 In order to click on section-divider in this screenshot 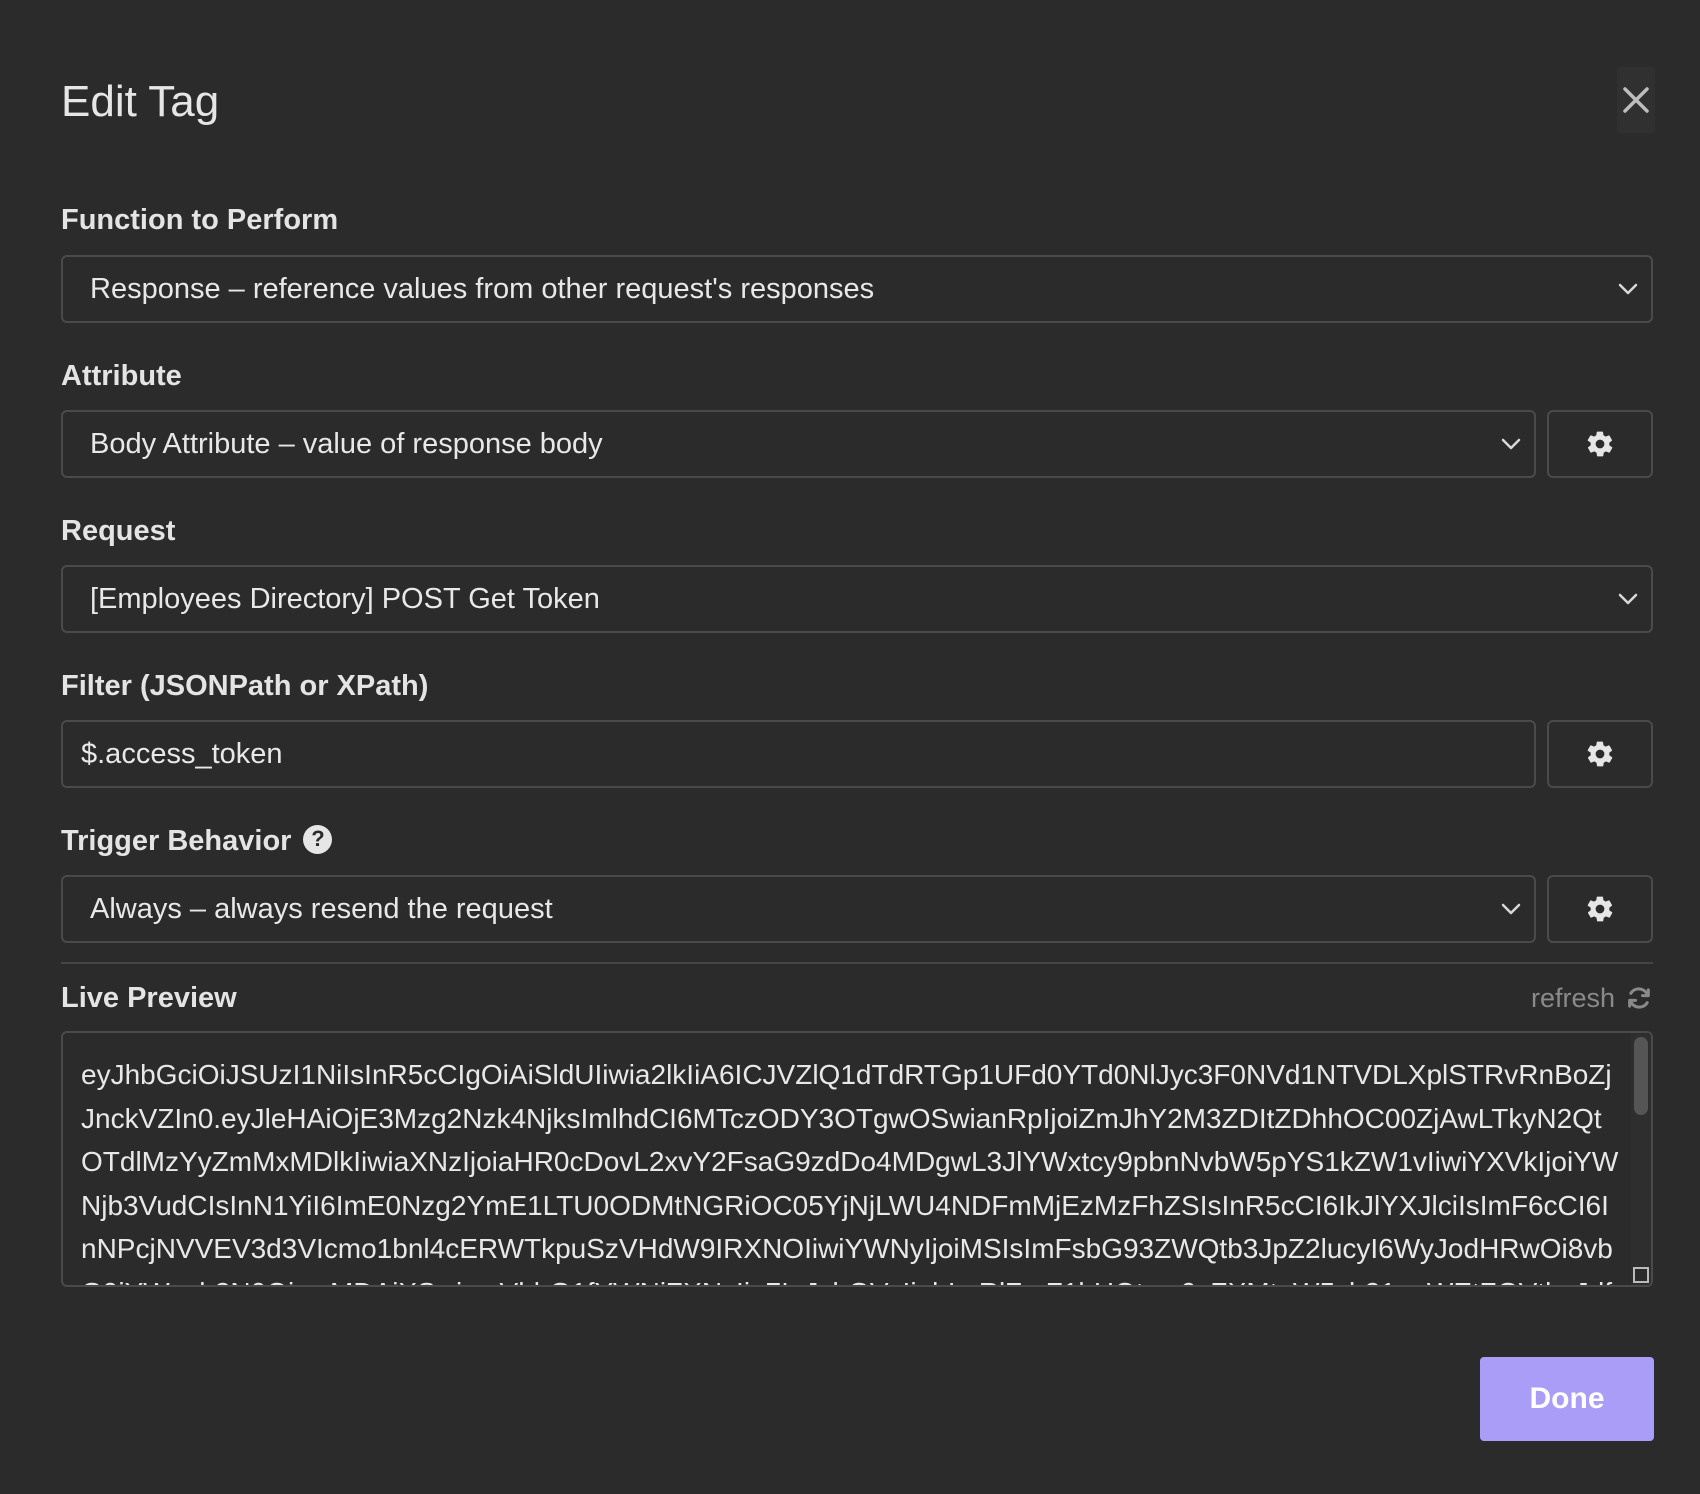, I will do `click(857, 963)`.